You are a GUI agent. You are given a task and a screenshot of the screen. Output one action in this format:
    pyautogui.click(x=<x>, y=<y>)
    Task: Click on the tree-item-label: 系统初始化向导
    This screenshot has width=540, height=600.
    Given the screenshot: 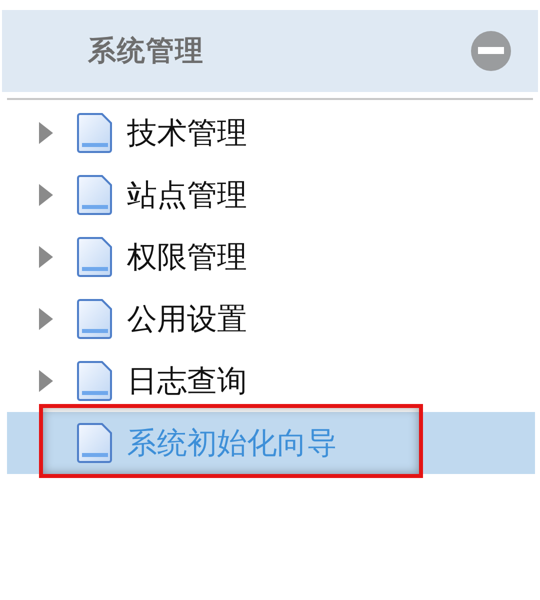 What is the action you would take?
    pyautogui.click(x=232, y=443)
    